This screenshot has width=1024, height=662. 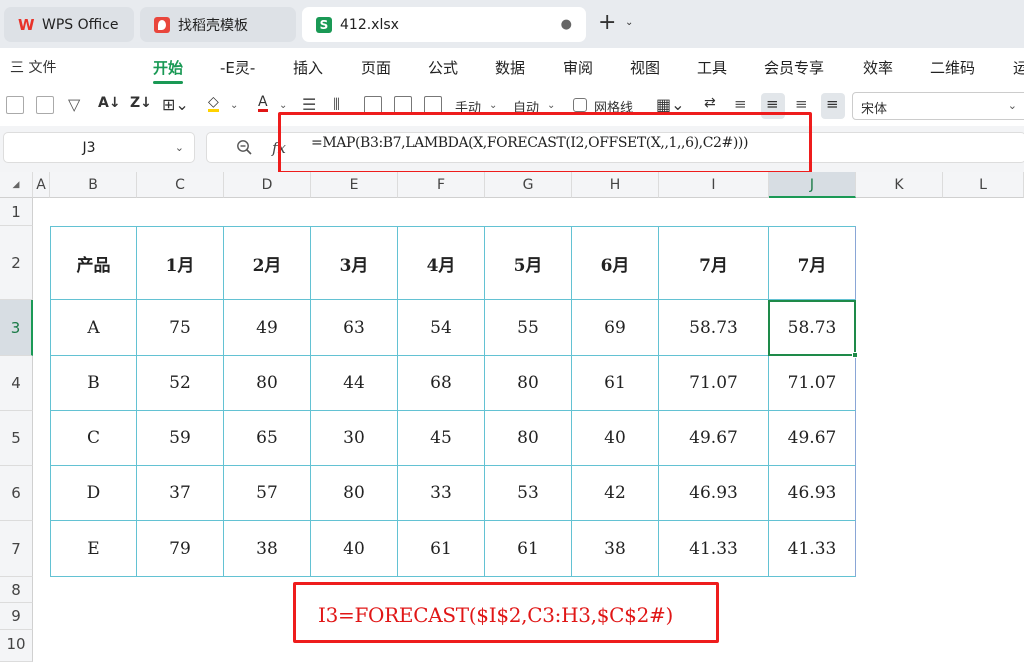 What do you see at coordinates (580, 105) in the screenshot?
I see `gridlines-checkbox` at bounding box center [580, 105].